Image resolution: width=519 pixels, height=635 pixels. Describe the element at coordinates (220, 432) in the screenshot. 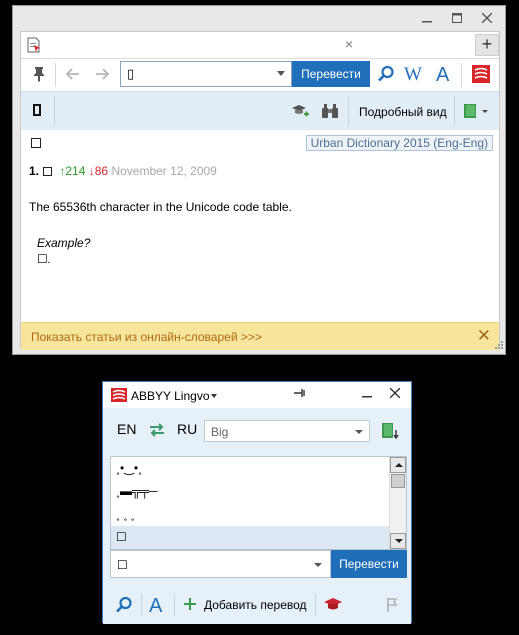

I see `dictionary-select-value: Big` at that location.